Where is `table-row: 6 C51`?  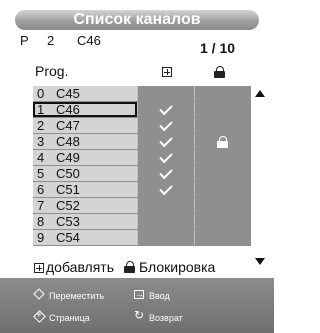 table-row: 6 C51 is located at coordinates (142, 189).